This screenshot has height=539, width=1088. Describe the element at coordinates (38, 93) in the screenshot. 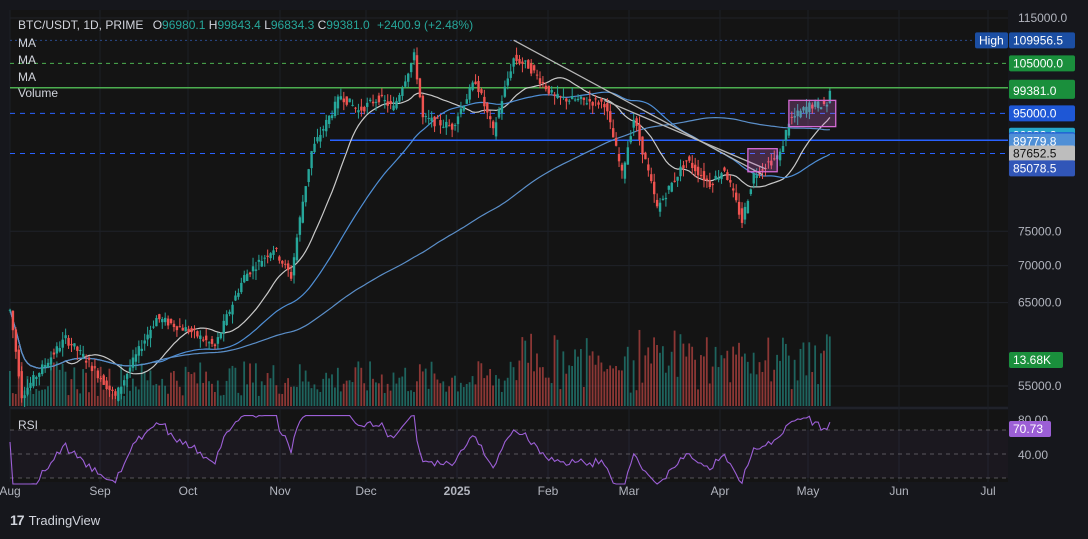

I see `indicator-volume: Volume` at that location.